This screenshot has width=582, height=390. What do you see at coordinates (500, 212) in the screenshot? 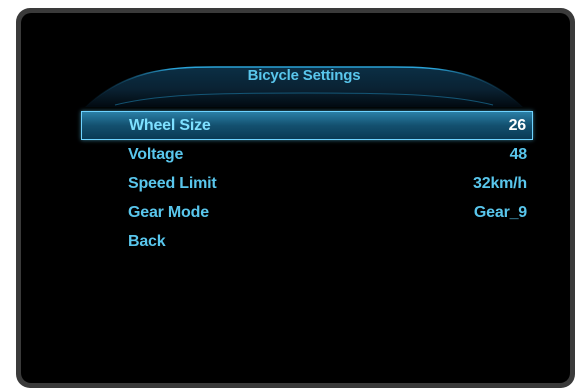
I see `menu-item-value: Gear_9` at bounding box center [500, 212].